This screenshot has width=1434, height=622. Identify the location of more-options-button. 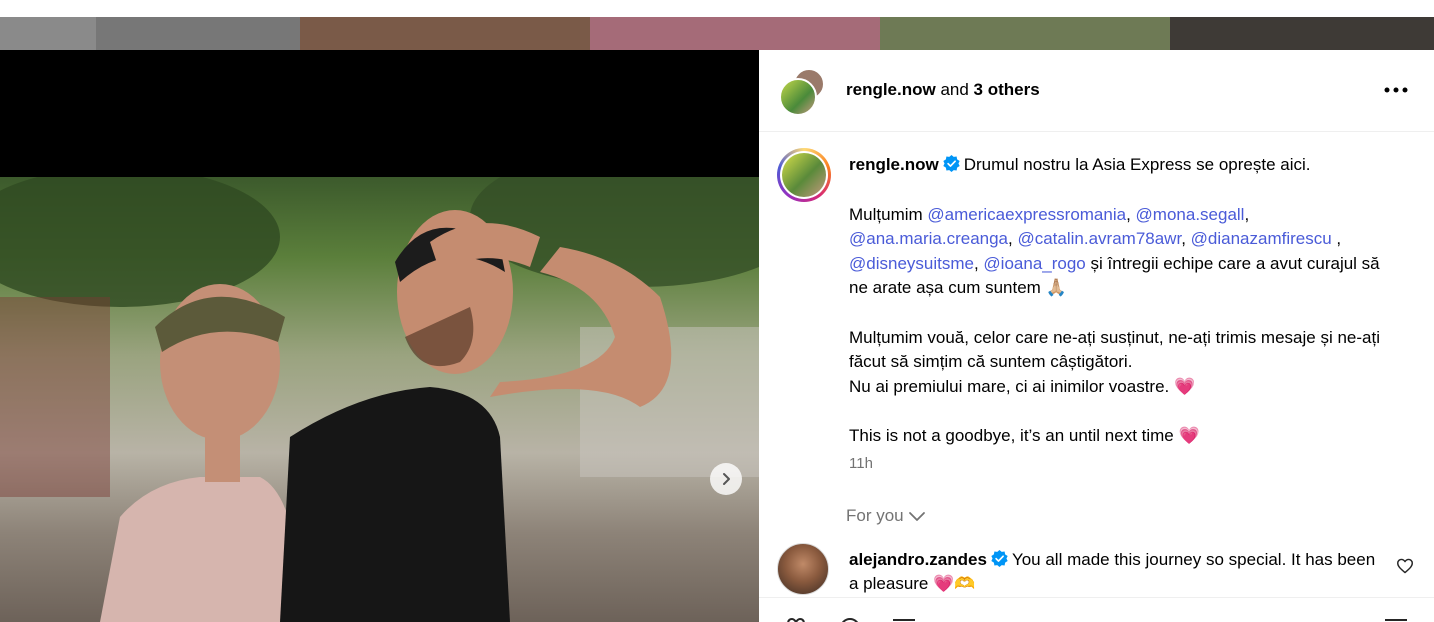
(1396, 90).